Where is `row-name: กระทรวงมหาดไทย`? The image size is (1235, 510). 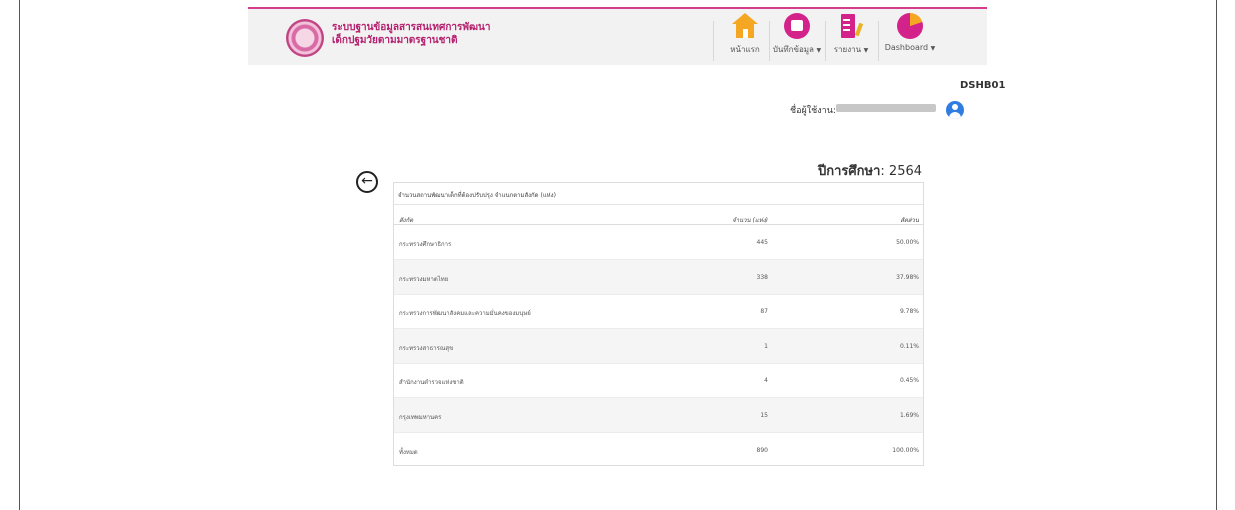
row-name: กระทรวงมหาดไทย is located at coordinates (424, 279).